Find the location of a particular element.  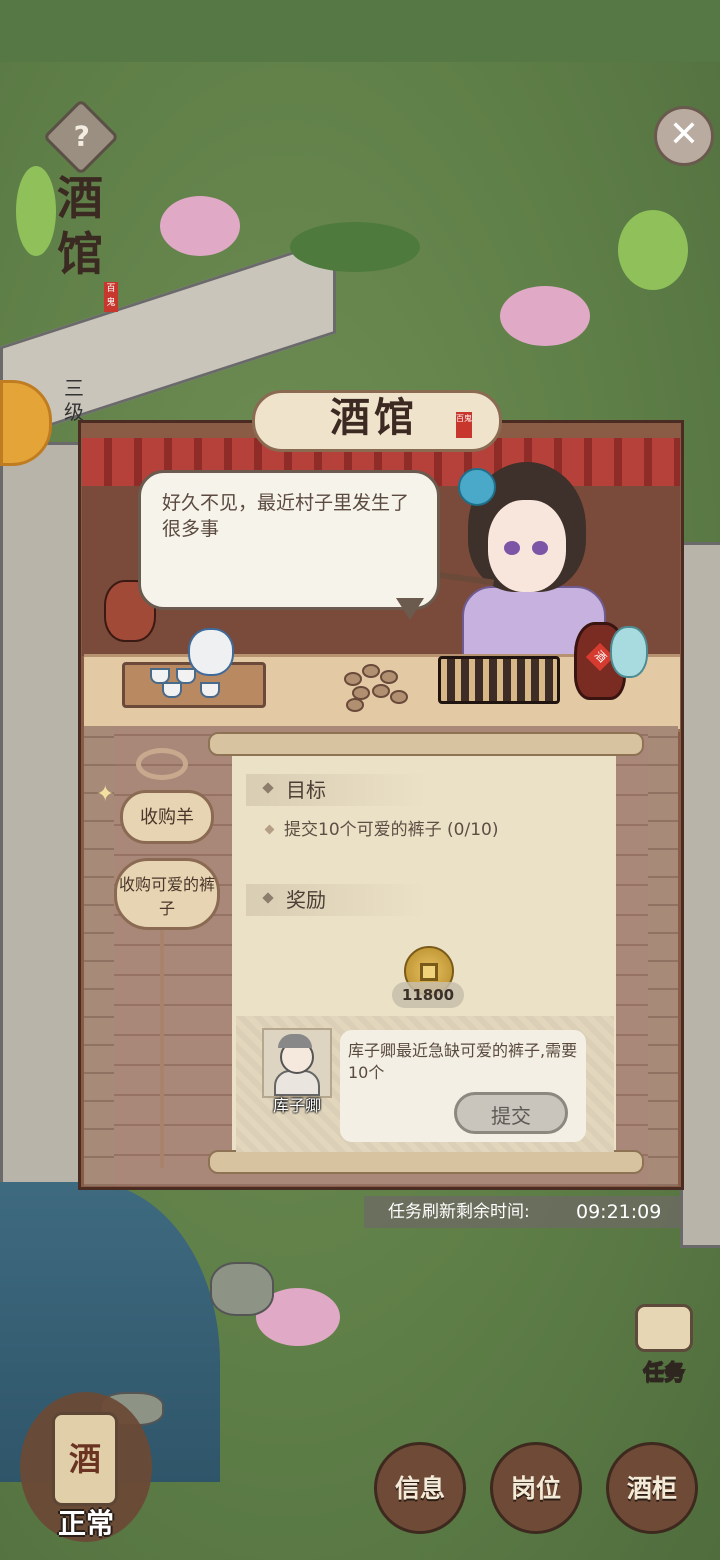

post-button: 岗位 is located at coordinates (536, 1488).